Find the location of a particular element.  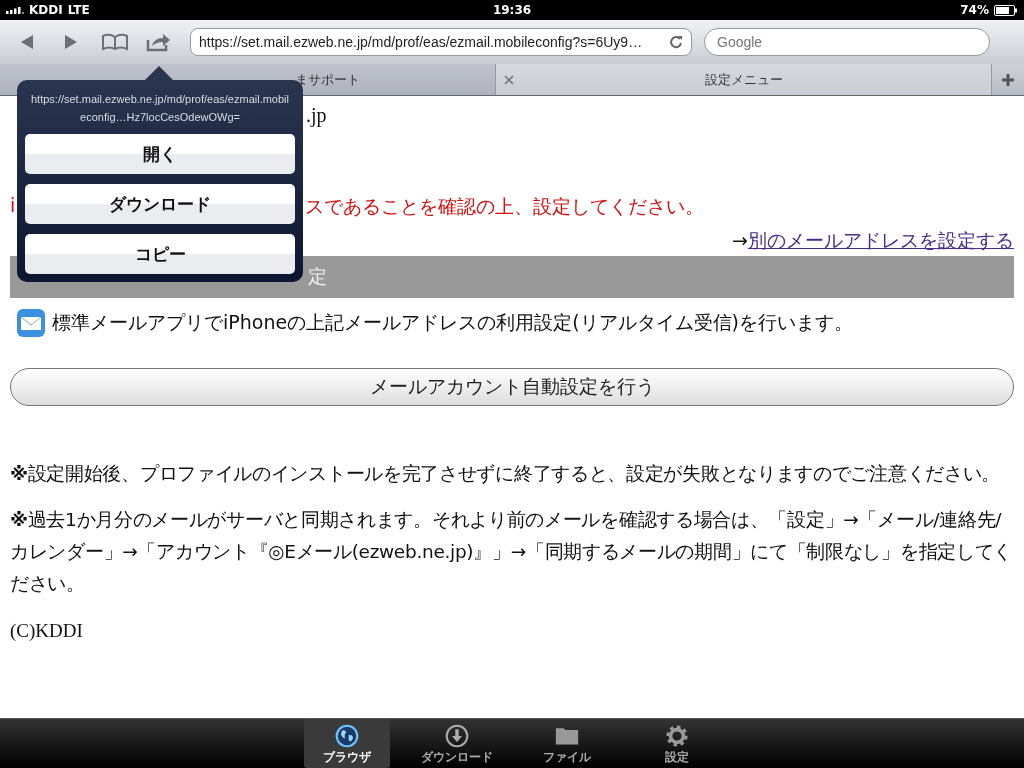

email-text: .jp is located at coordinates (316, 116).